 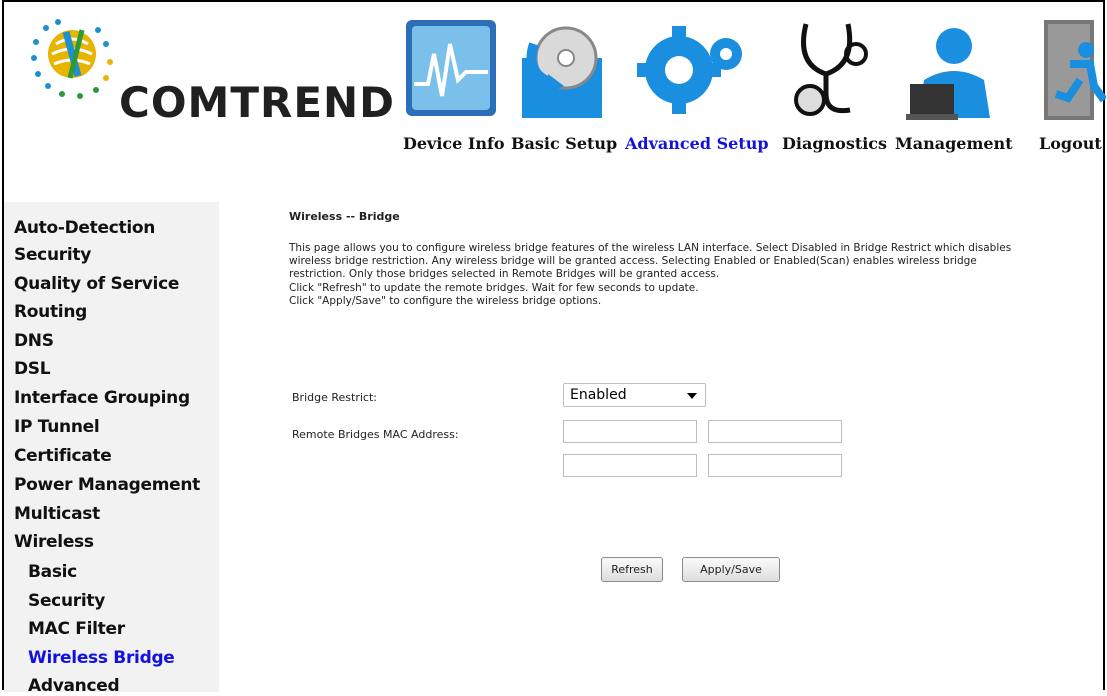 I want to click on apply-save-button: Apply/Save, so click(x=731, y=569).